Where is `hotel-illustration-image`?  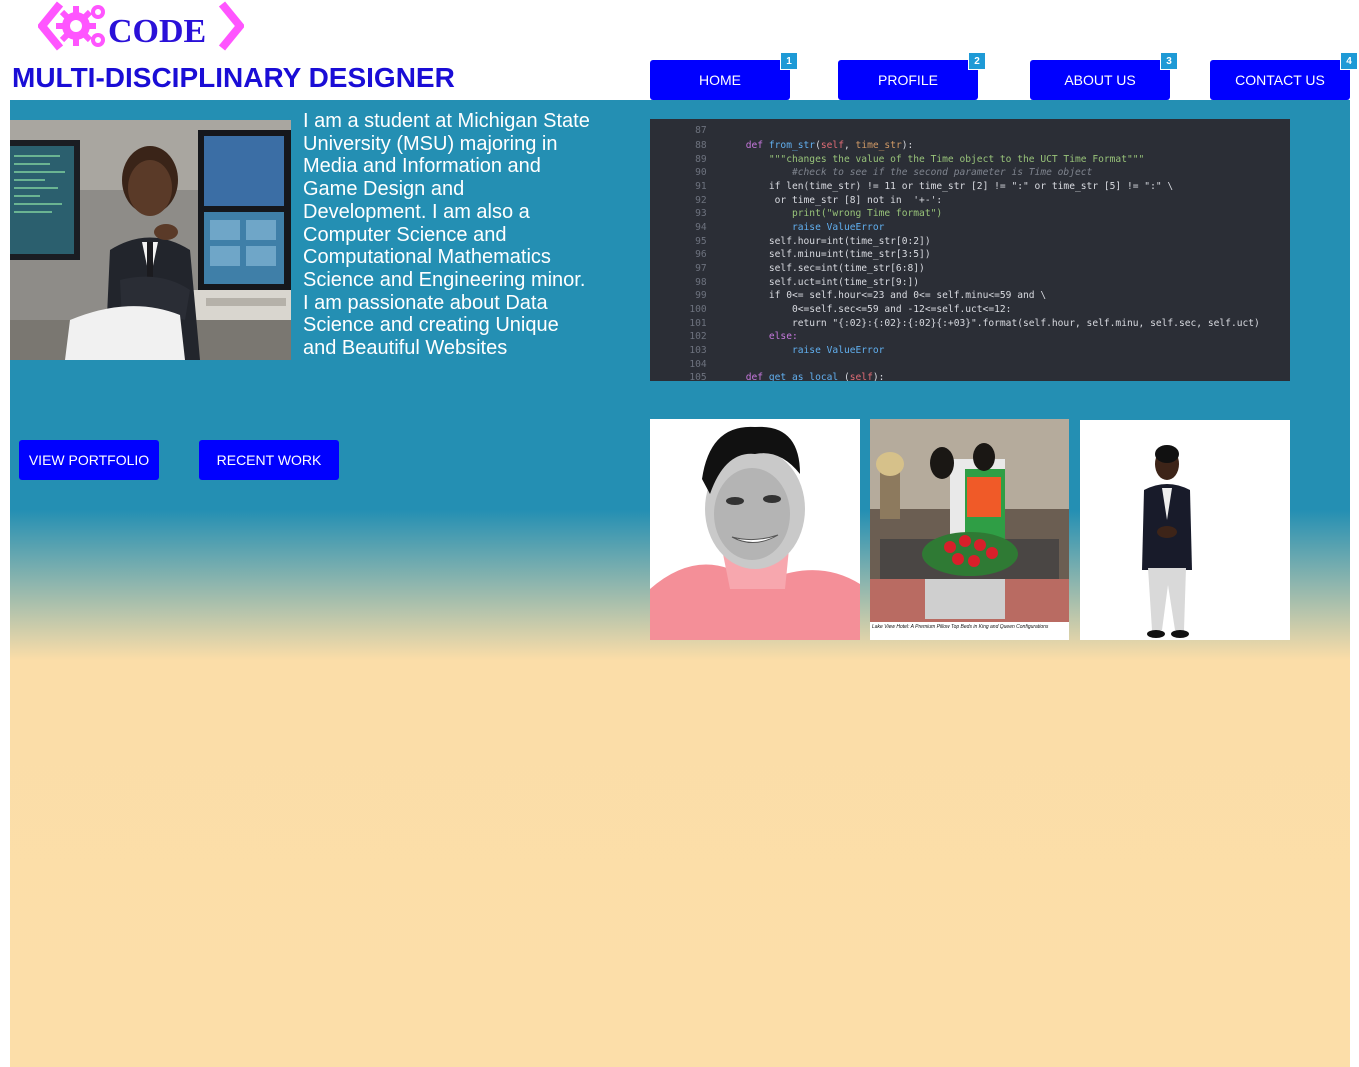
hotel-illustration-image is located at coordinates (969, 529).